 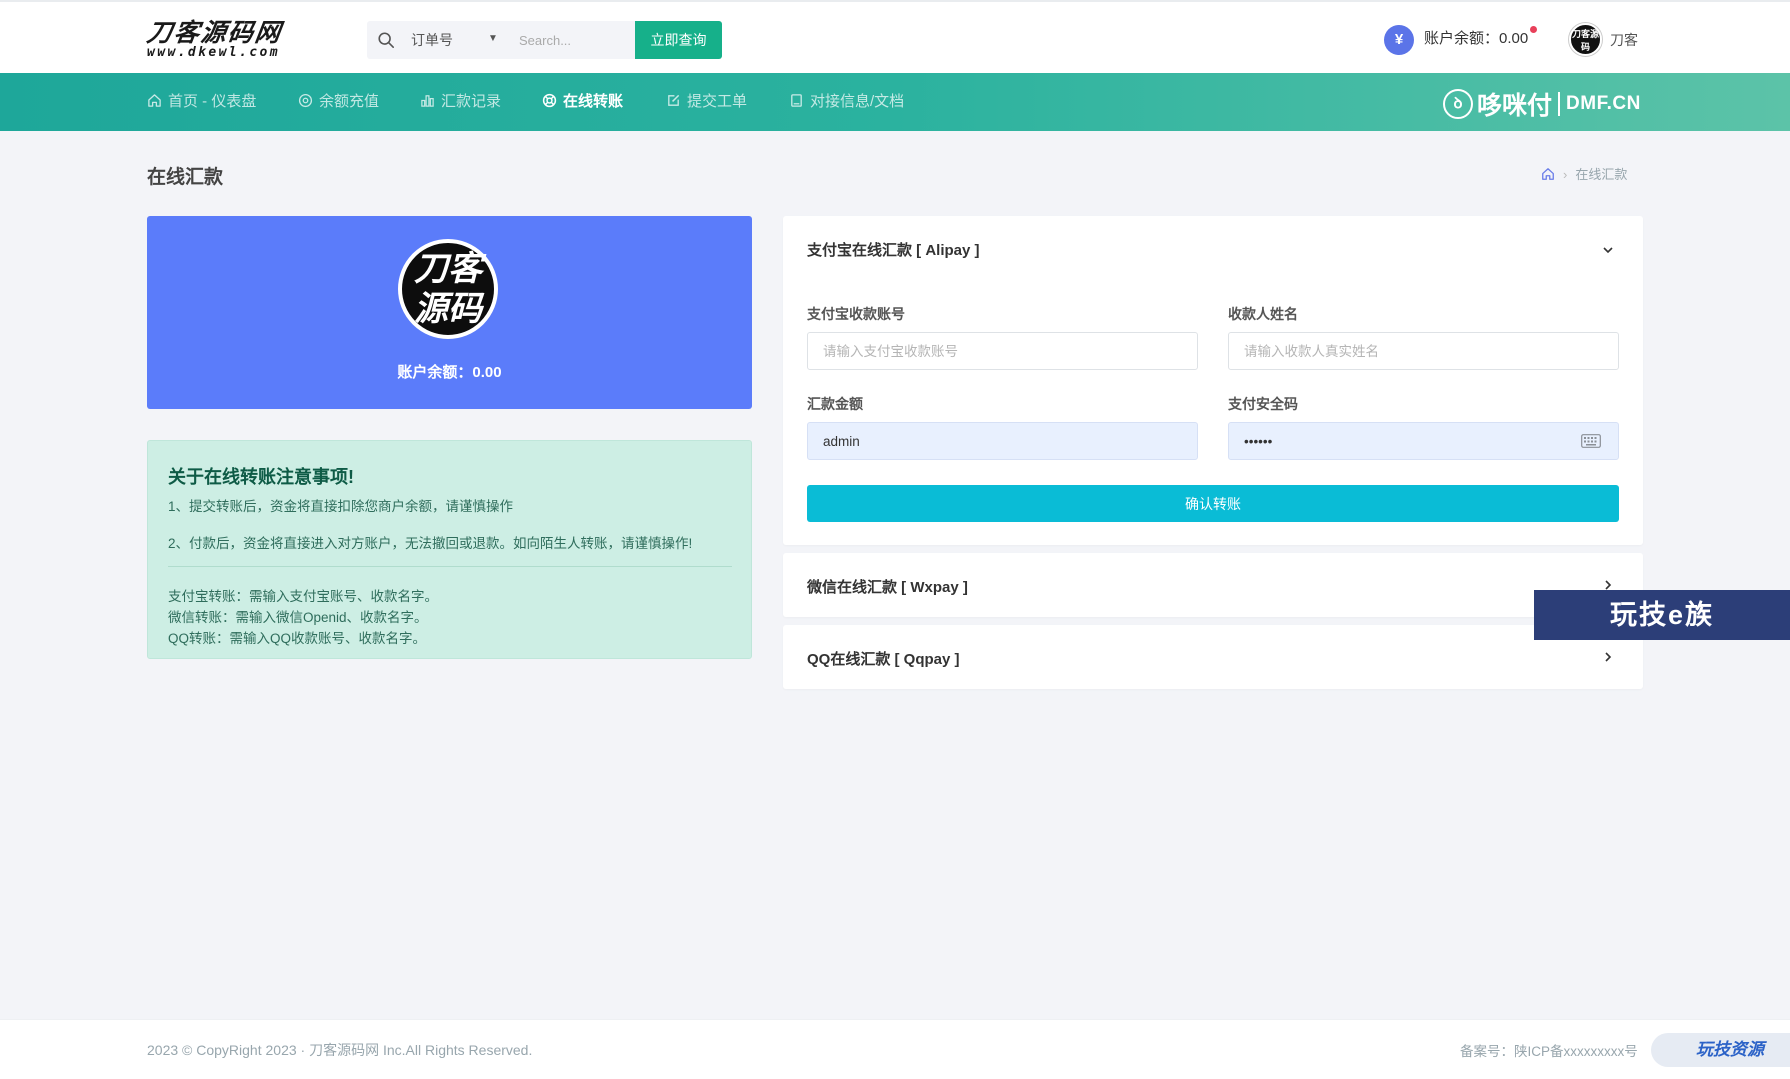 I want to click on nav-label: 余额充值, so click(x=349, y=101).